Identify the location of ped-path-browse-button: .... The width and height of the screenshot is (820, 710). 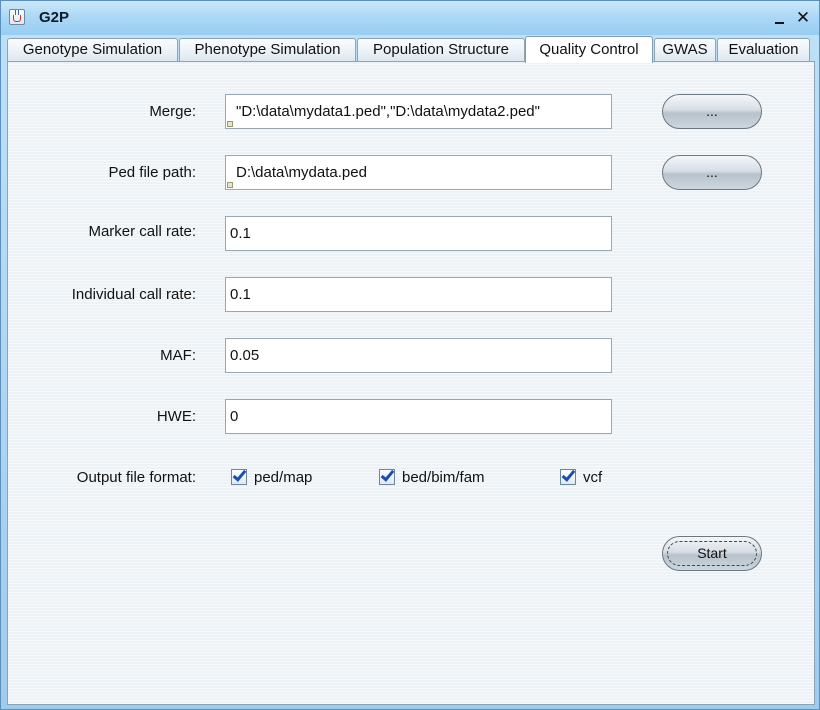
(712, 172).